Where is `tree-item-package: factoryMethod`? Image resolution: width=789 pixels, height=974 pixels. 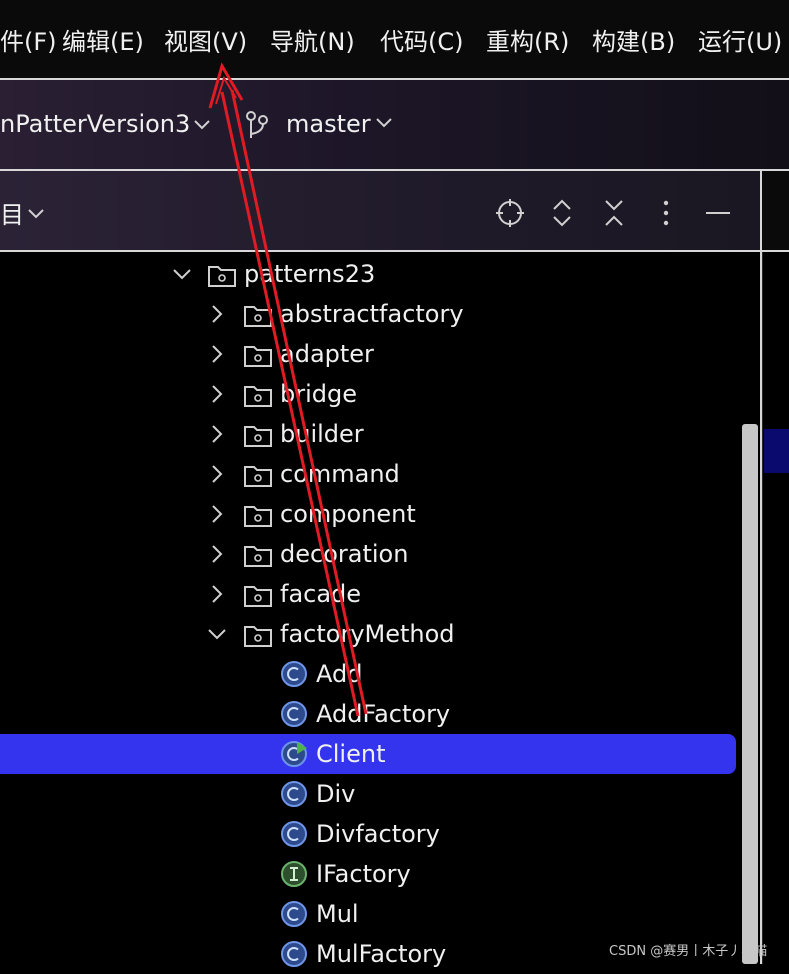 tree-item-package: factoryMethod is located at coordinates (370, 634).